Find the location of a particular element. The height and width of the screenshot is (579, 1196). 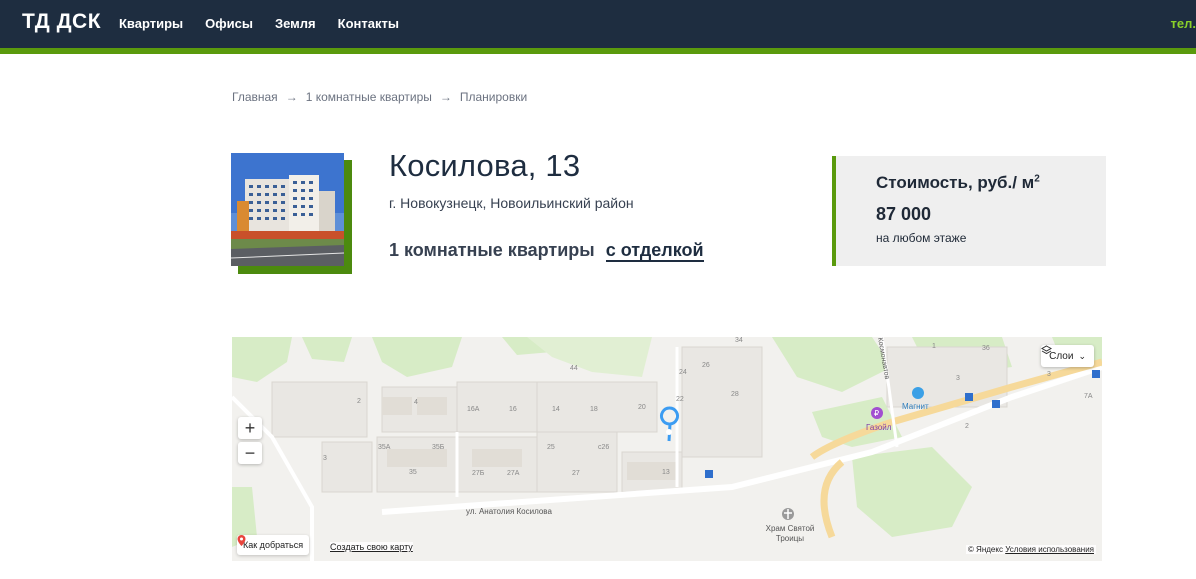

building-photo-frame is located at coordinates (291, 213).